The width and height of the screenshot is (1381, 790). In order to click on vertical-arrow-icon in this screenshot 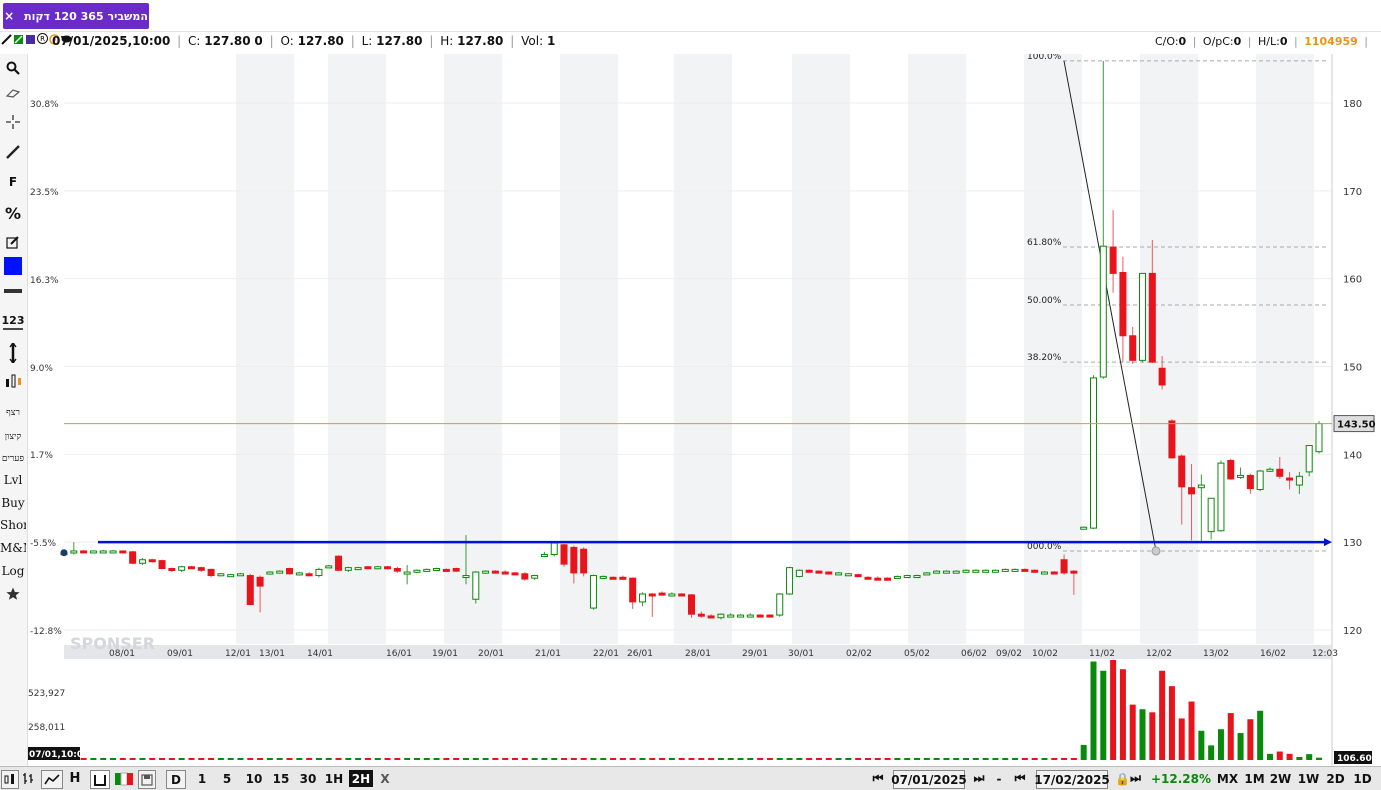, I will do `click(13, 353)`.